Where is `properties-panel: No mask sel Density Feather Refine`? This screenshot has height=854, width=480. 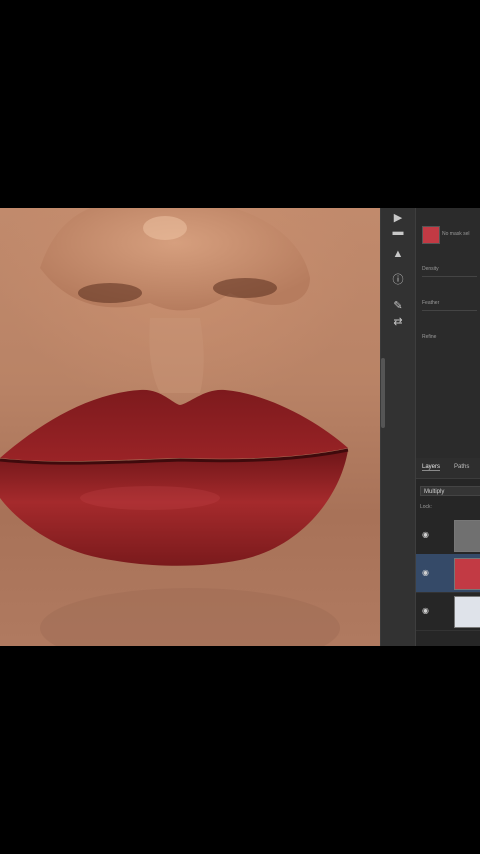
properties-panel: No mask sel Density Feather Refine is located at coordinates (448, 333).